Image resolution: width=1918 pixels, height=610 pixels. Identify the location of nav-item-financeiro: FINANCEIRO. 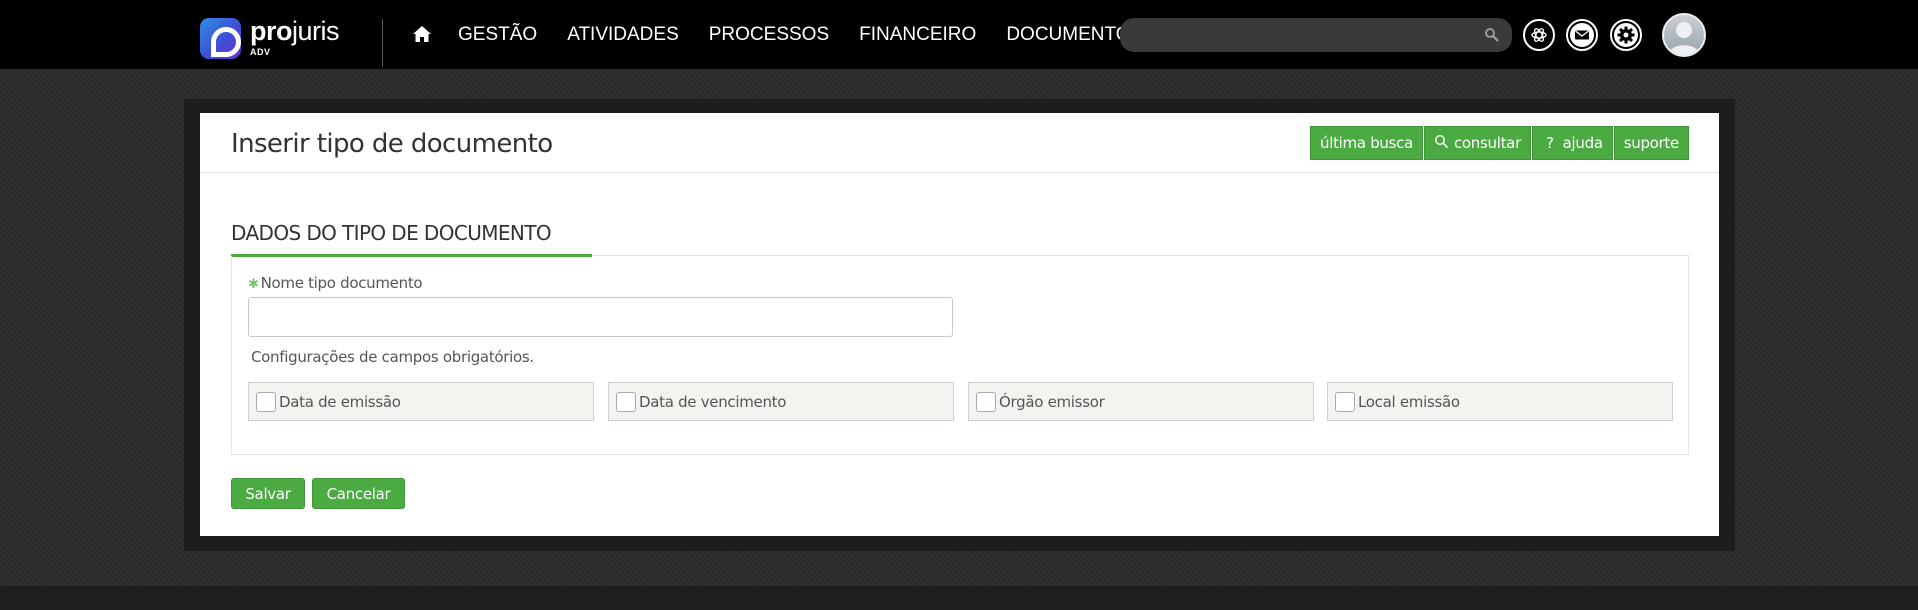
(917, 35).